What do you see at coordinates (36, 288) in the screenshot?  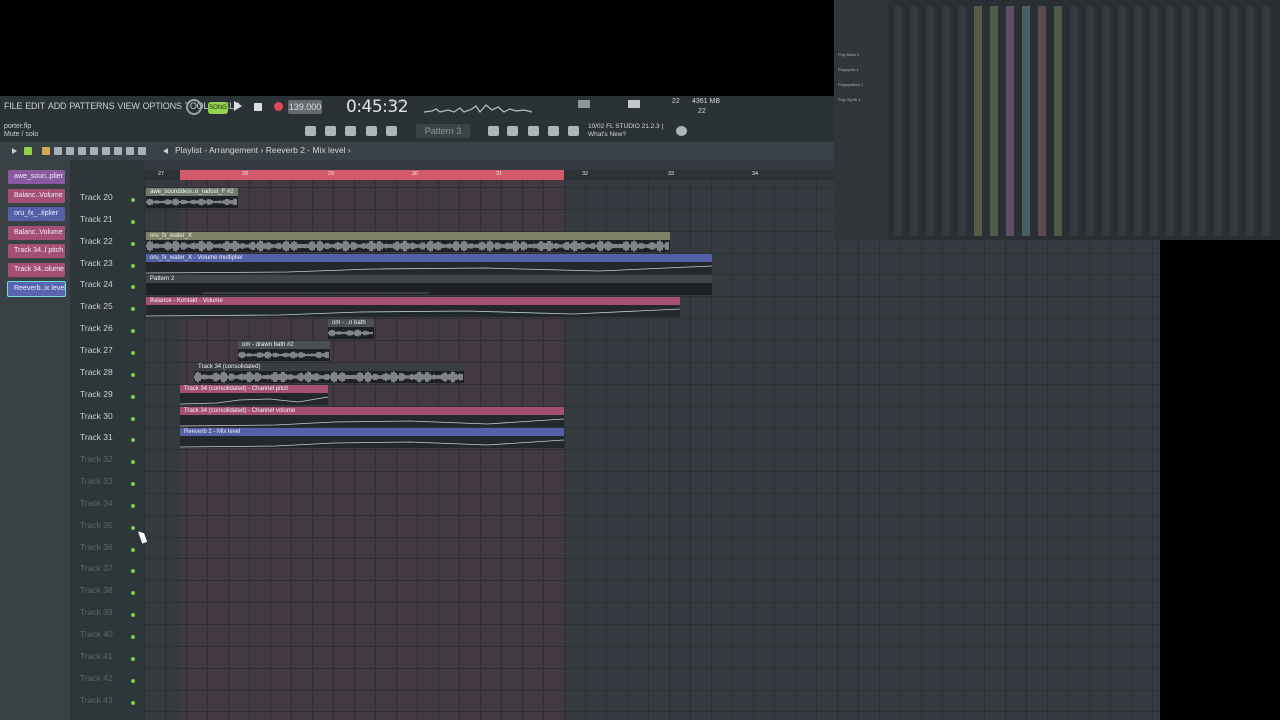 I see `clip-source-item: Reeverb..ix level` at bounding box center [36, 288].